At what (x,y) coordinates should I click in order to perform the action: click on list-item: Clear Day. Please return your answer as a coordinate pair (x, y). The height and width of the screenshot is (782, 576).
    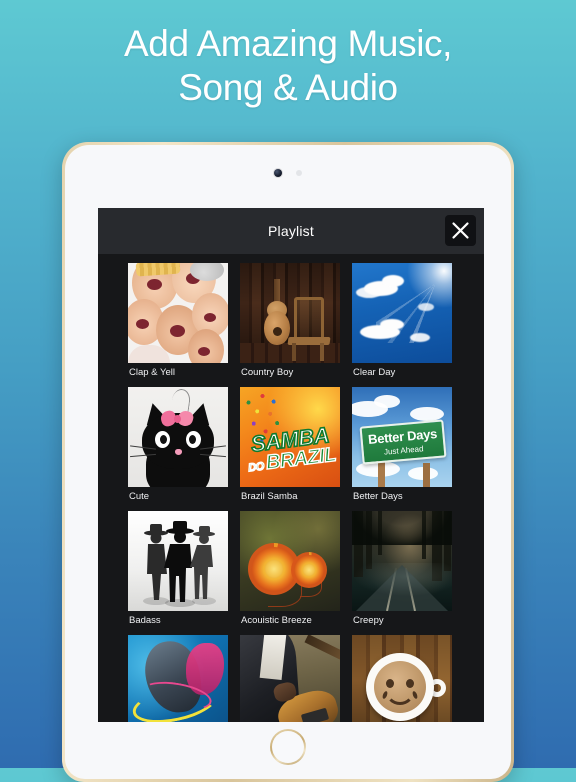
    Looking at the image, I should click on (402, 325).